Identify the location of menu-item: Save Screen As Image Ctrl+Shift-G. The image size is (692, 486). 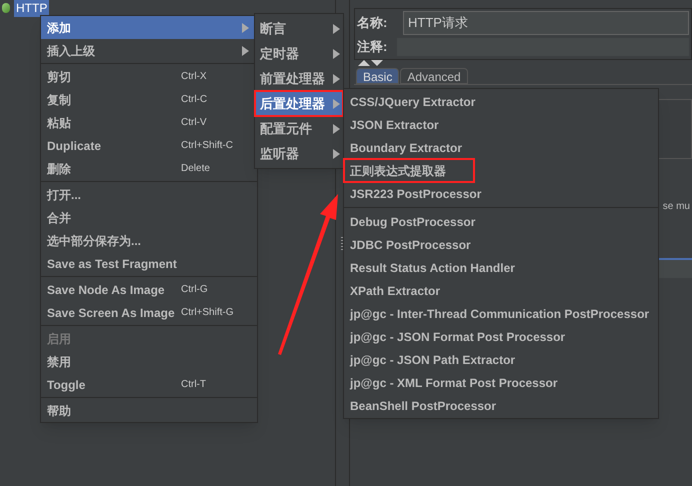
(149, 312).